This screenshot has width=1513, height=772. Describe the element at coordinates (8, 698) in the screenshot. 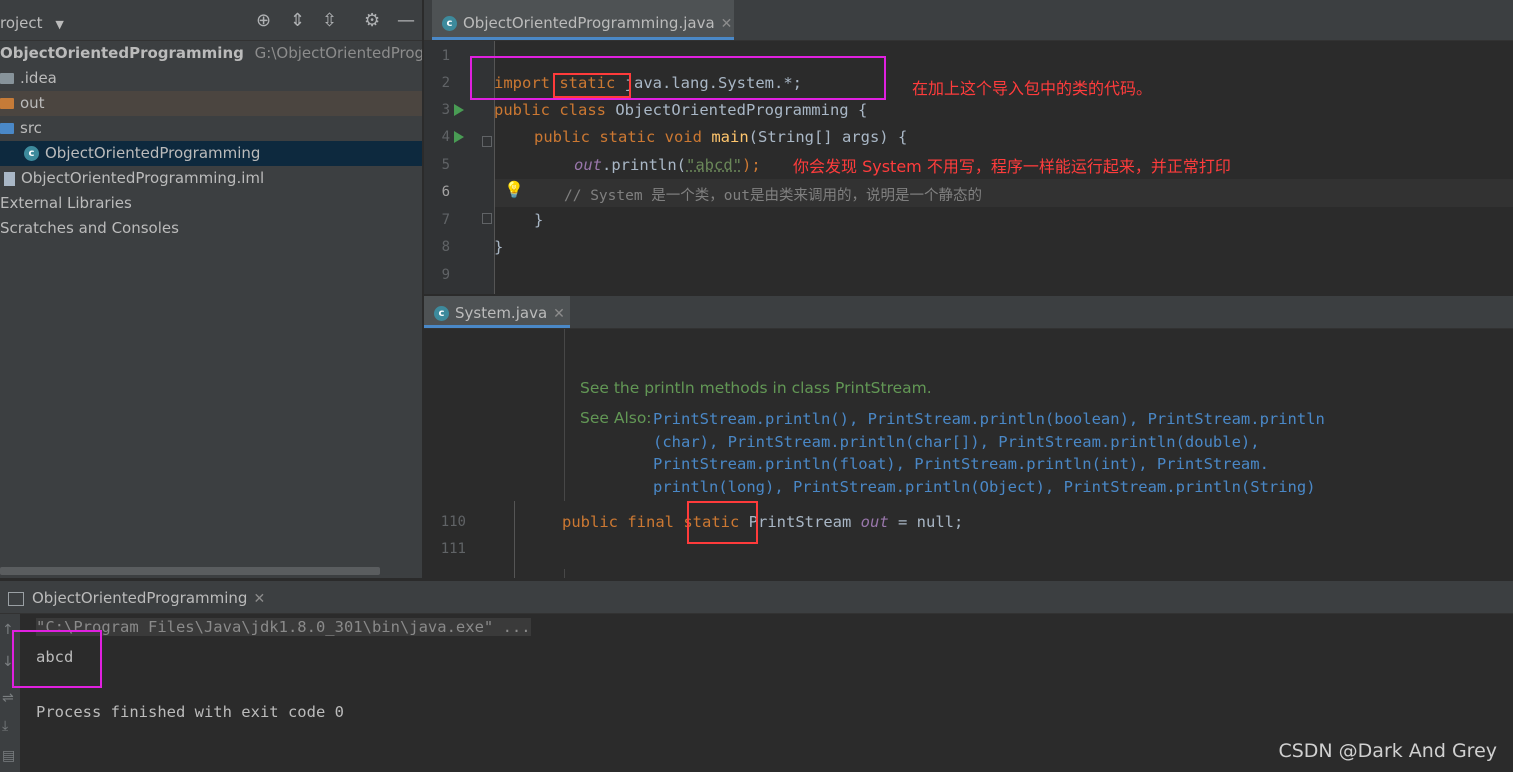

I see `soft-wrap-icon: ⇌` at that location.